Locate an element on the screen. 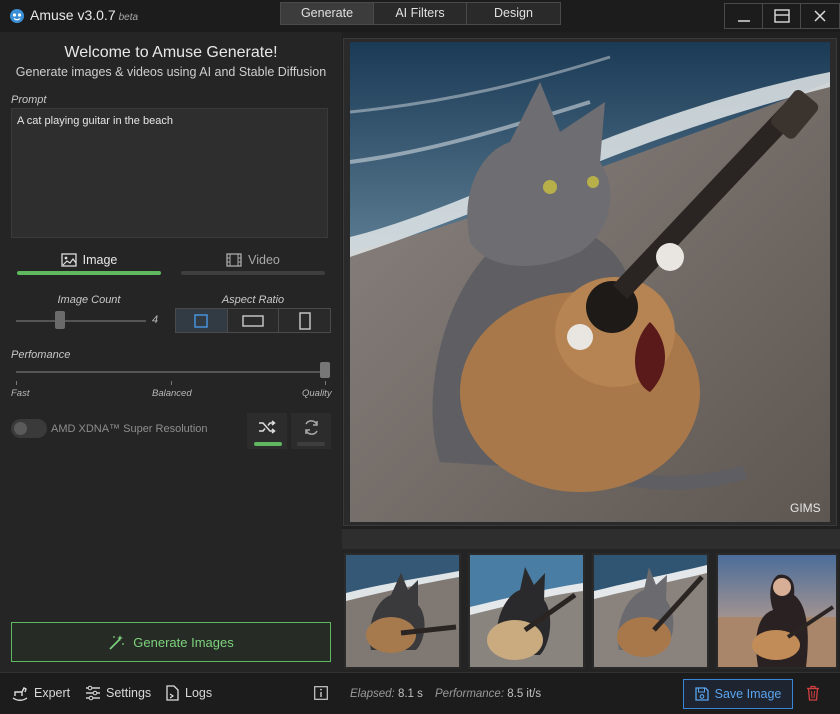  log-file-icon is located at coordinates (172, 693).